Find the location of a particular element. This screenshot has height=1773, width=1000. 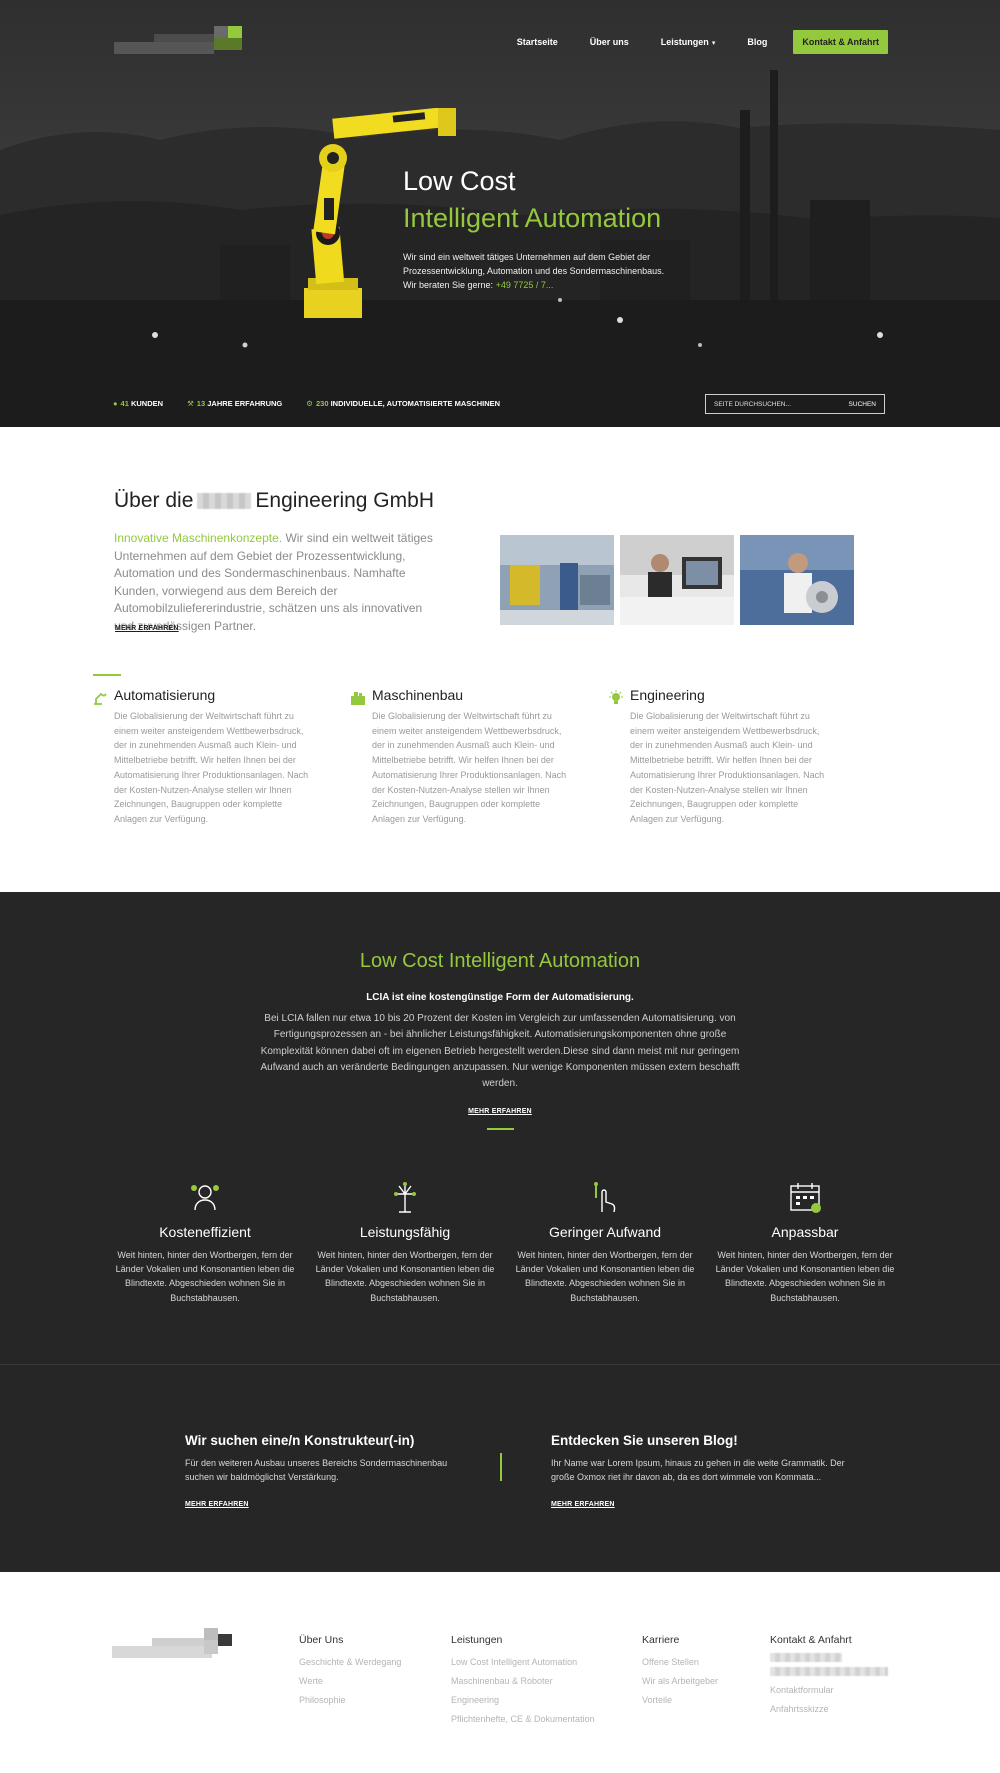

search-input is located at coordinates (774, 404).